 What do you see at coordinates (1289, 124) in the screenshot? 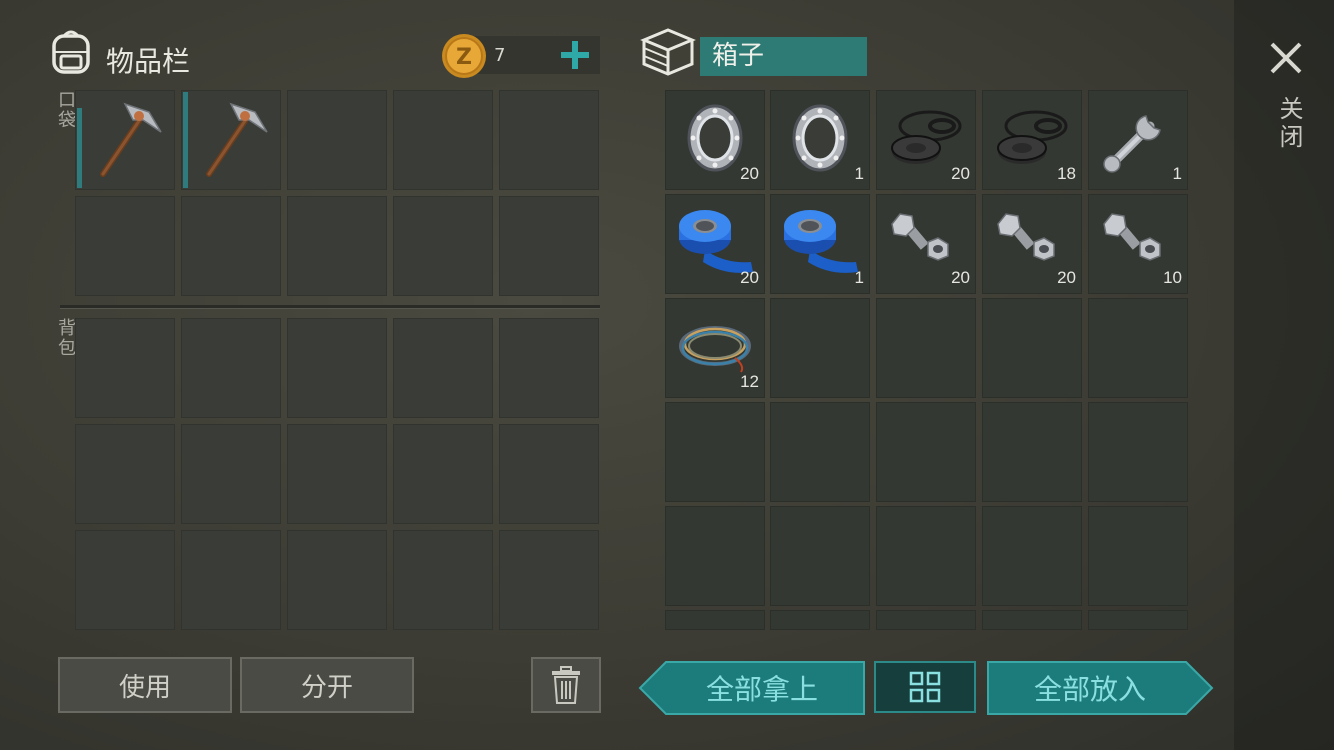
I see `close-label: 关闭` at bounding box center [1289, 124].